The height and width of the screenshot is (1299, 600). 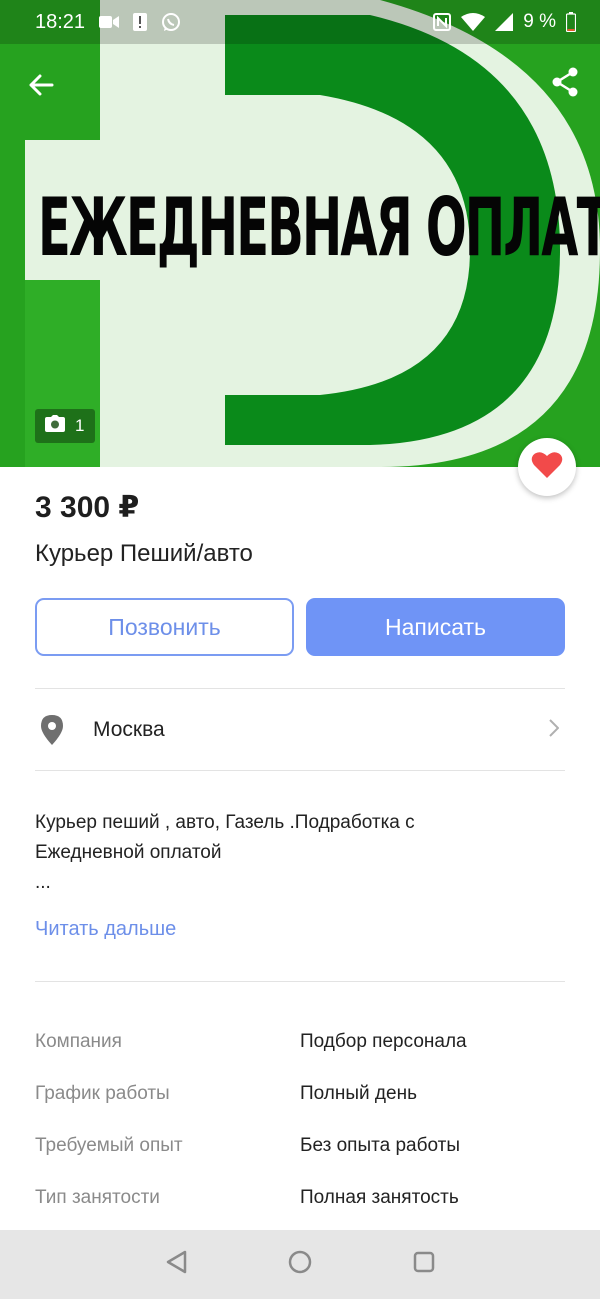 I want to click on param-row-schedule: График работы Полный день, so click(x=300, y=1094).